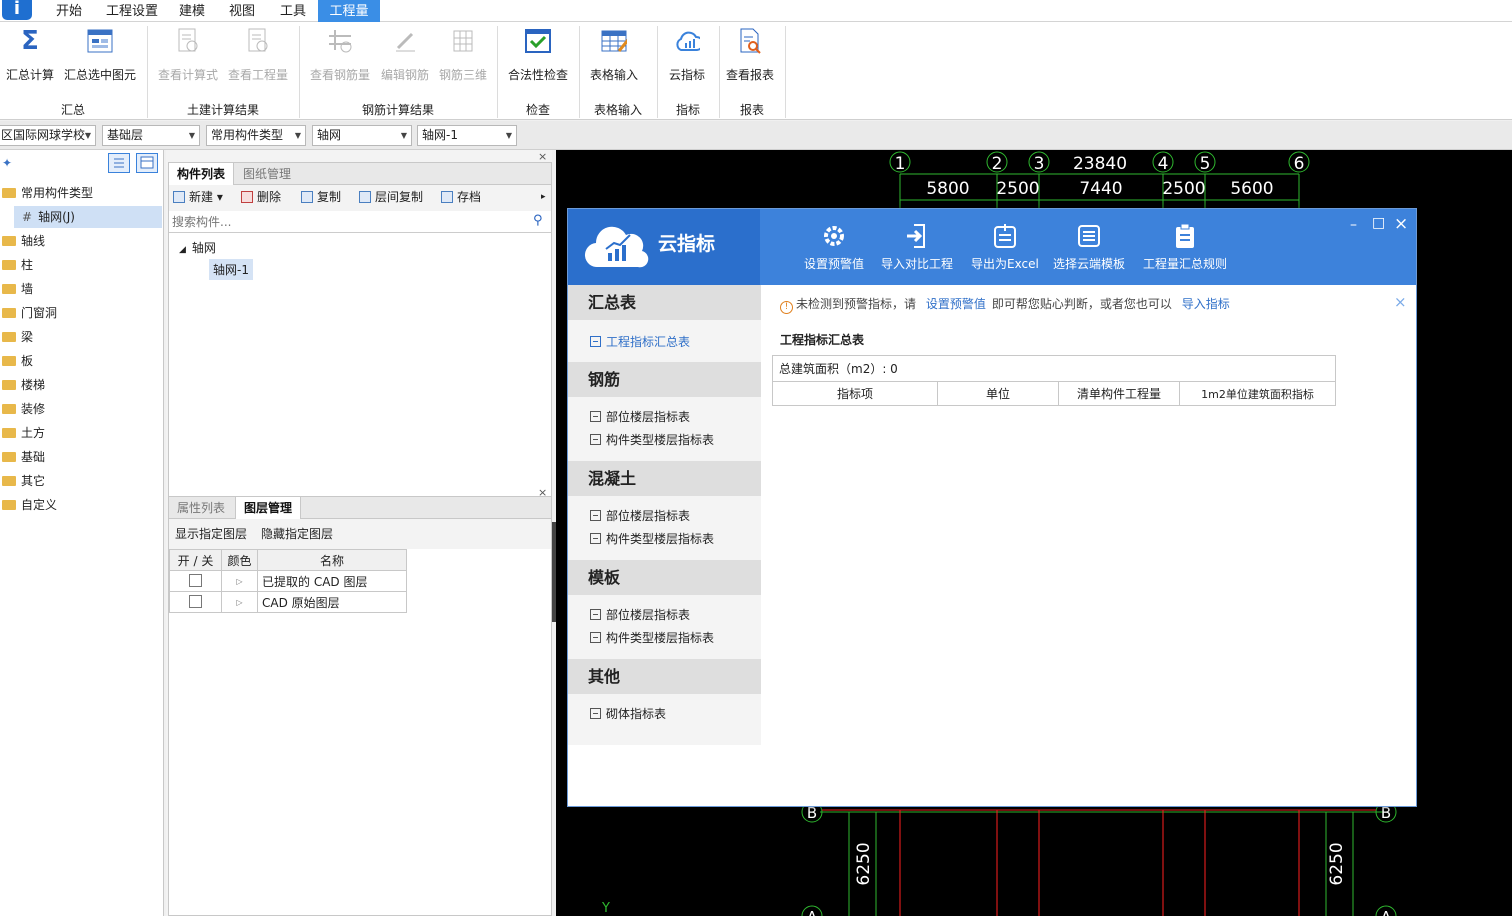 This screenshot has width=1512, height=916. I want to click on tree-node-axis: ◢ 轴网, so click(197, 247).